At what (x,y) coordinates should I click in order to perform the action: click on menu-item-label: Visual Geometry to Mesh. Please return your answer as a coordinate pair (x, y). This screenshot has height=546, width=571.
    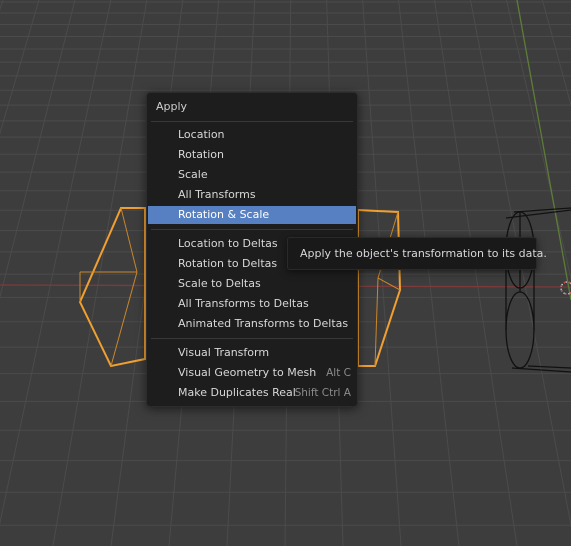
    Looking at the image, I should click on (247, 372).